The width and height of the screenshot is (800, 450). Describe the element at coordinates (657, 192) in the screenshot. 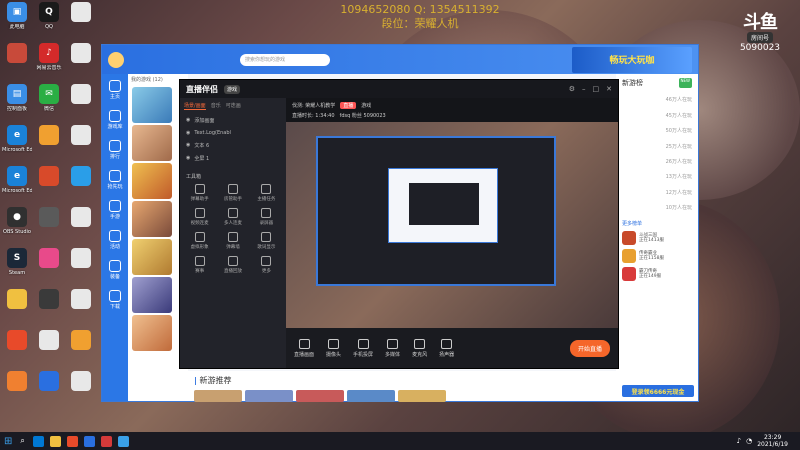

I see `ranking-row: 12万人在玩` at that location.